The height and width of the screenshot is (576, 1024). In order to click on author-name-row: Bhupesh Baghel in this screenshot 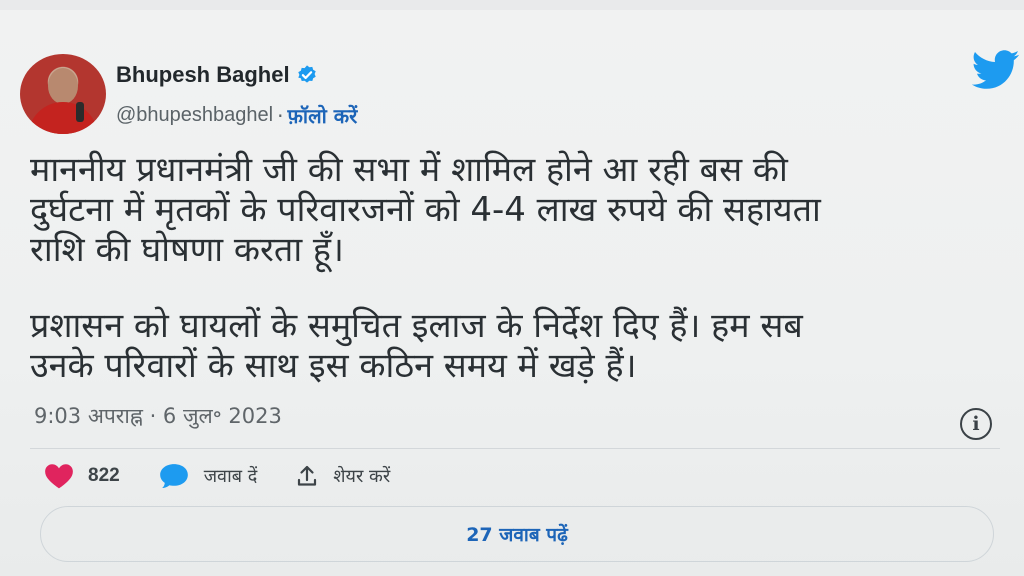, I will do `click(217, 75)`.